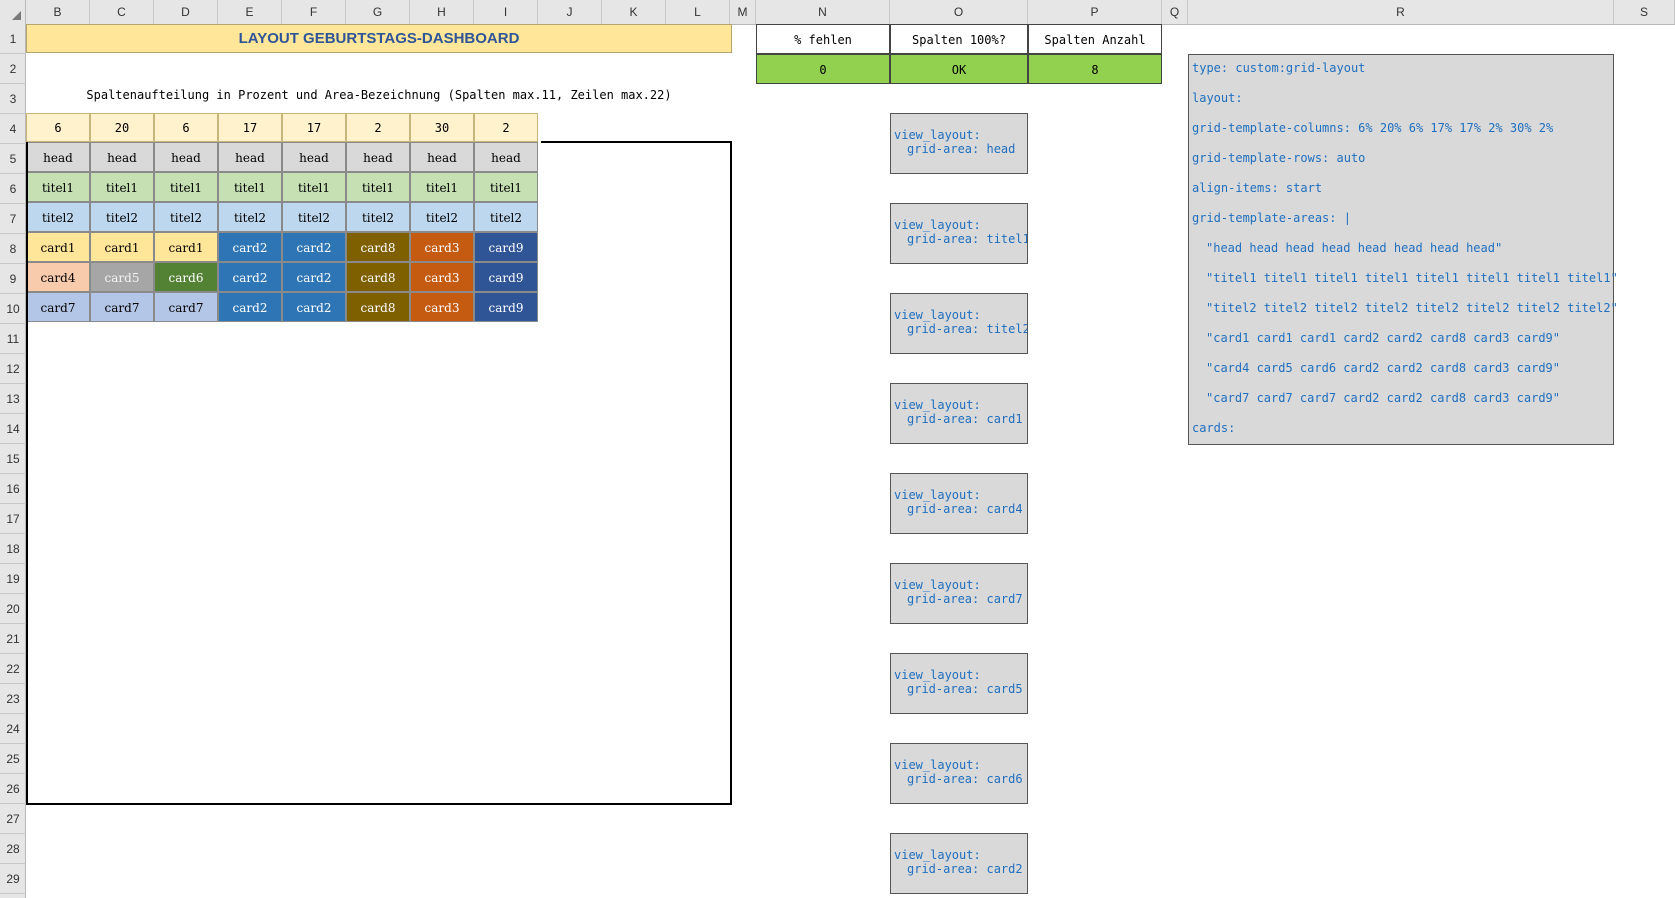 This screenshot has width=1675, height=898. I want to click on column-header-s: S, so click(1644, 12).